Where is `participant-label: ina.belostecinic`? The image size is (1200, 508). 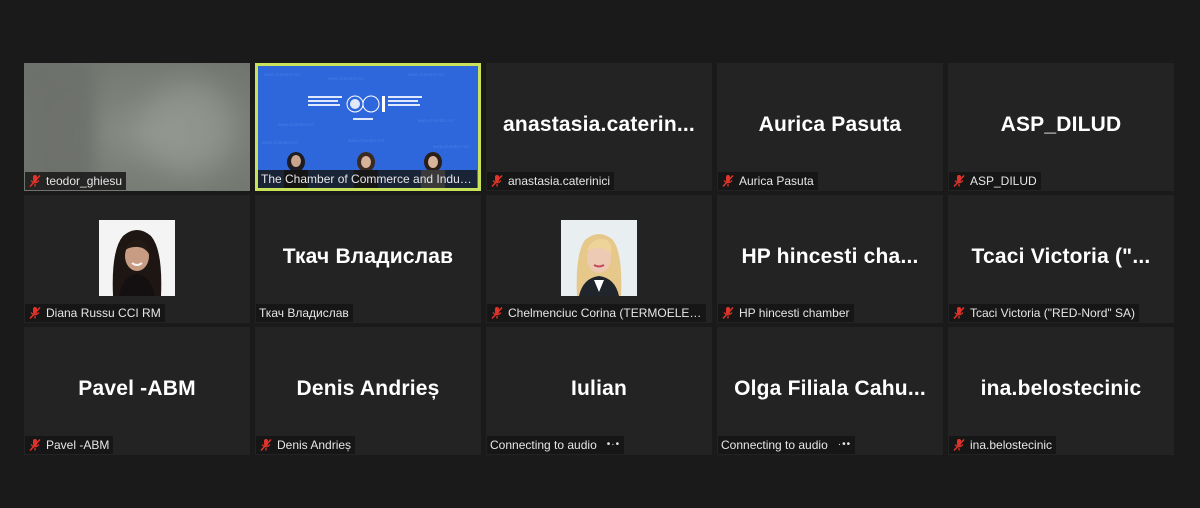 participant-label: ina.belostecinic is located at coordinates (1003, 445).